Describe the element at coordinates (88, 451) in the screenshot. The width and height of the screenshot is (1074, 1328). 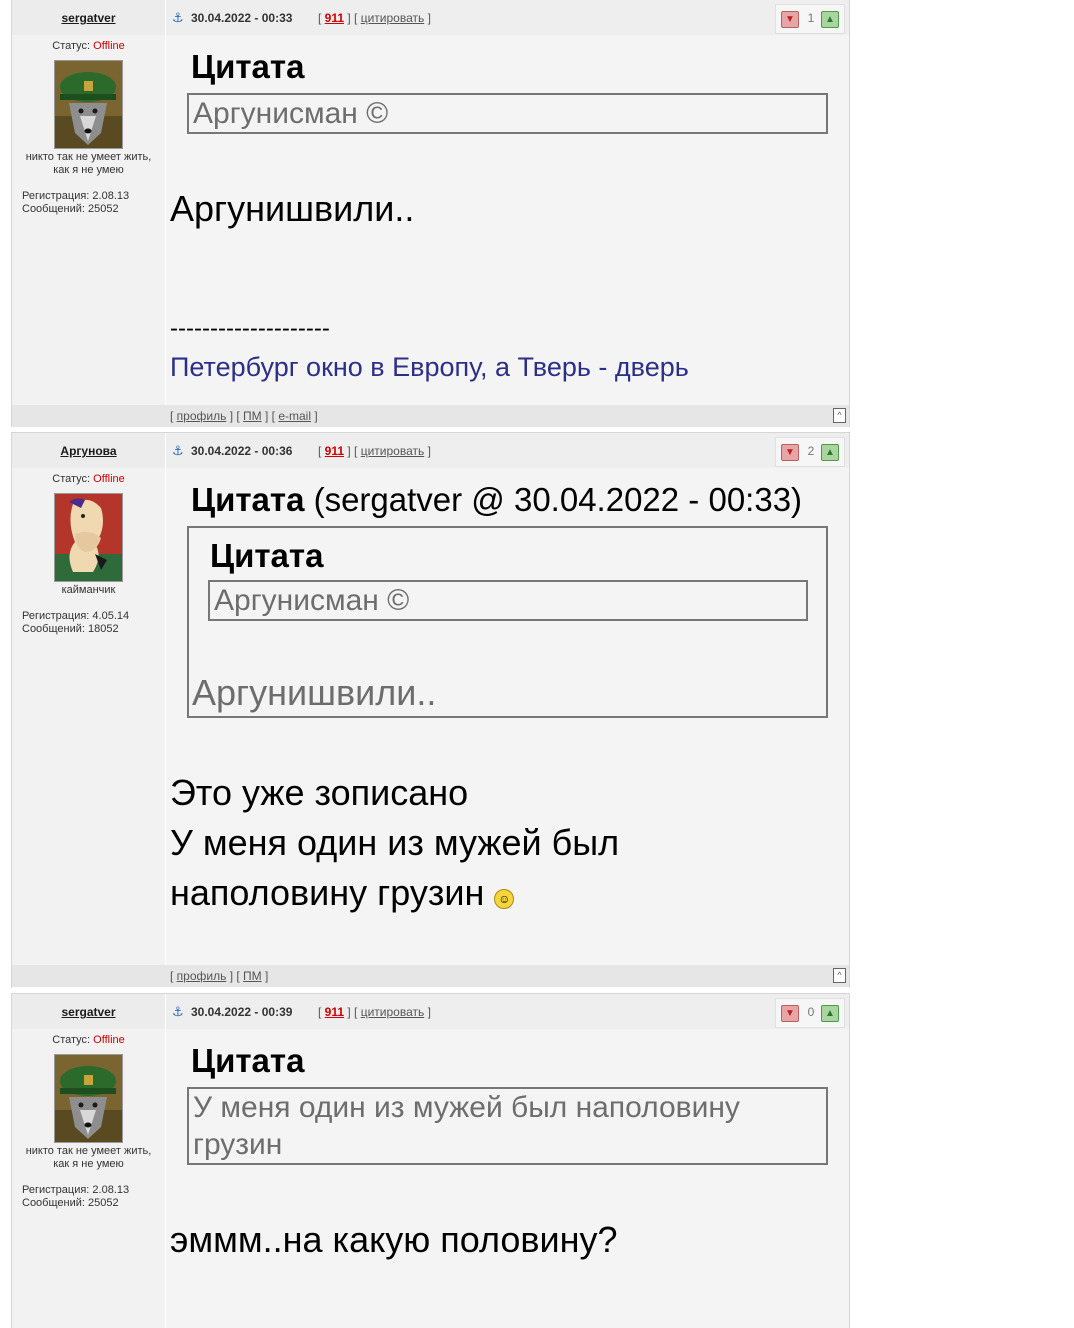
I see `author-name-link: Аргунова` at that location.